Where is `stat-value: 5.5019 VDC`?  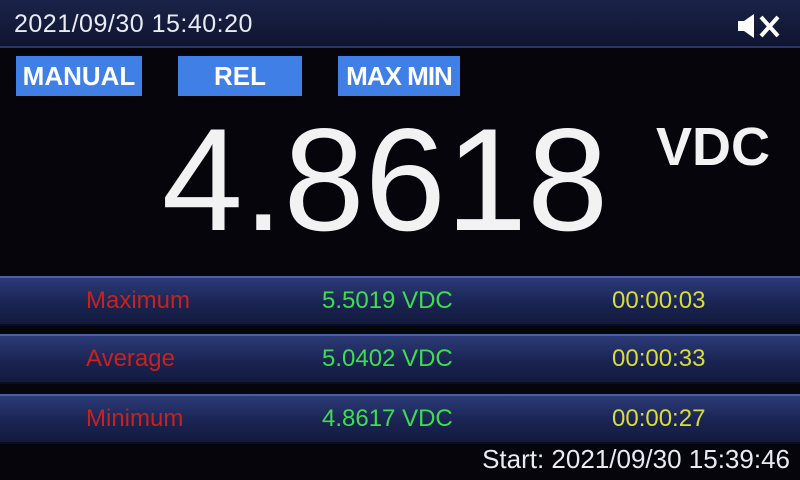
stat-value: 5.5019 VDC is located at coordinates (387, 300).